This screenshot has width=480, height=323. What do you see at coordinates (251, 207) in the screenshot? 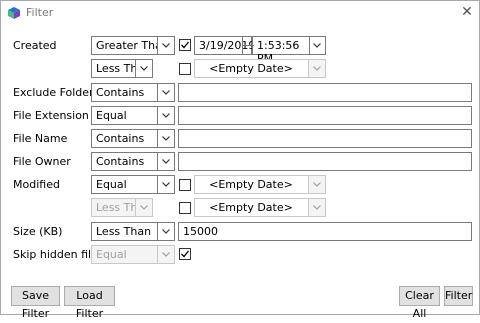
I see `modified-date-2-value: <Empty Date>` at bounding box center [251, 207].